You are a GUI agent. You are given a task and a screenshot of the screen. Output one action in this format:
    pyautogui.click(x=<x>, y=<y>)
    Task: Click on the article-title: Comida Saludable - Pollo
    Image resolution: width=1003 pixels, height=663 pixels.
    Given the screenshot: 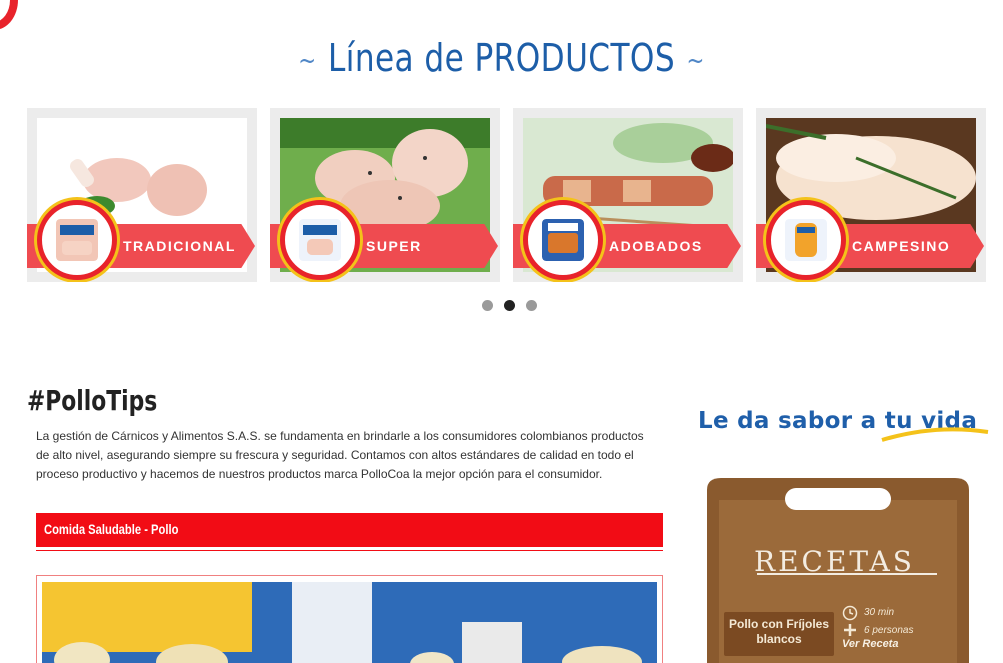 What is the action you would take?
    pyautogui.click(x=111, y=529)
    